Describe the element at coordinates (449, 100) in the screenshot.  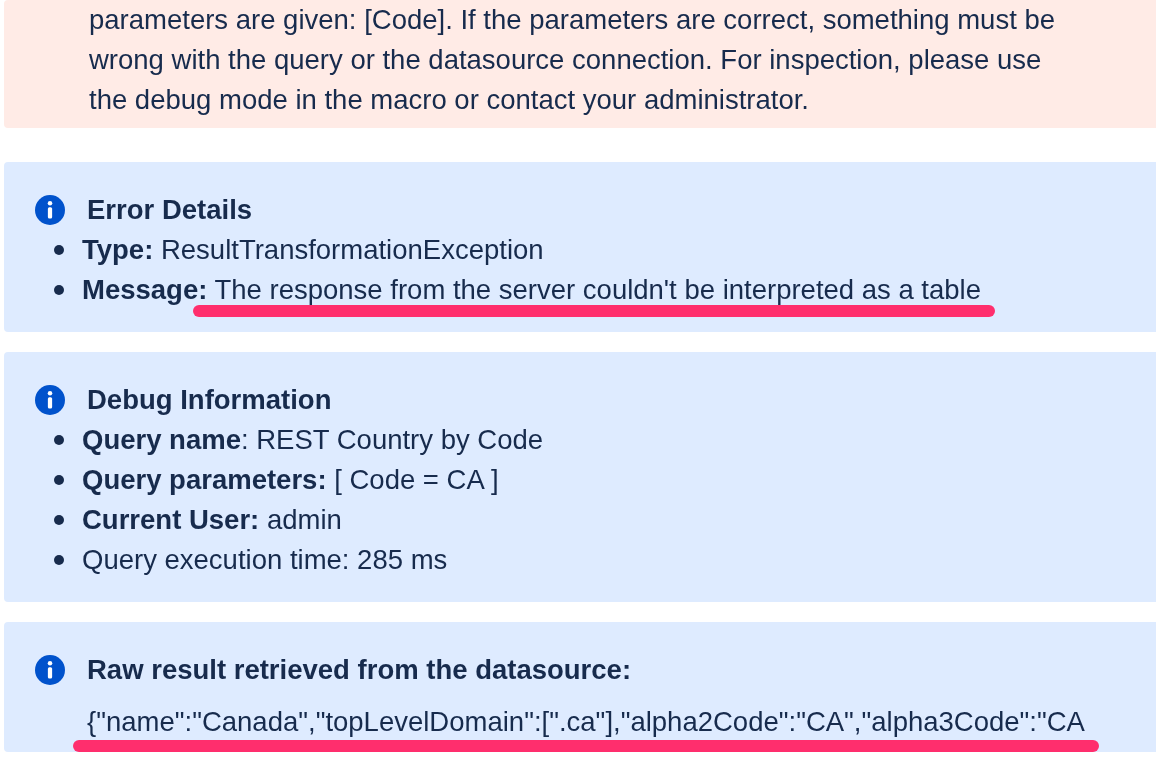
I see `error-message-line: the debug mode in the macro or contact your administrator.` at that location.